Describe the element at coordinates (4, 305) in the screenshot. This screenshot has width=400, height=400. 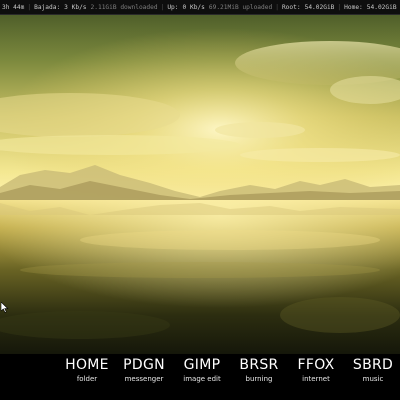
I see `mouse-pointer-icon` at that location.